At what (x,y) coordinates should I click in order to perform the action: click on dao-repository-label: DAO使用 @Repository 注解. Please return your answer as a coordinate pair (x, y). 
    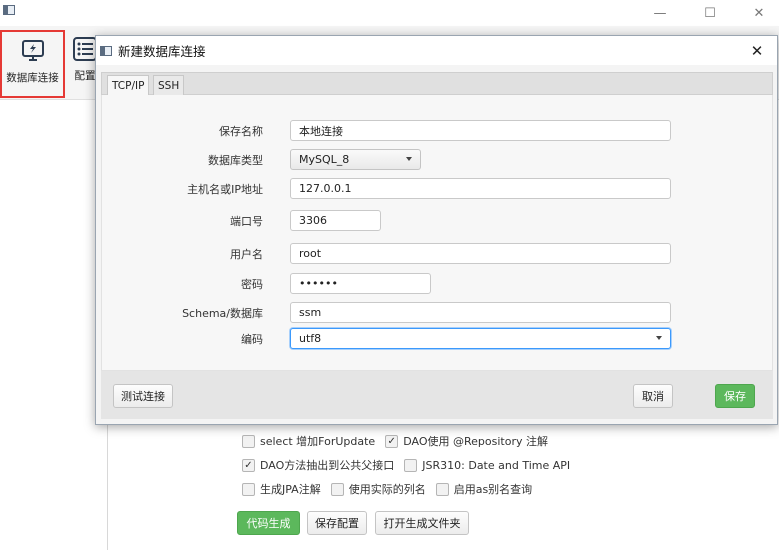
    Looking at the image, I should click on (475, 441).